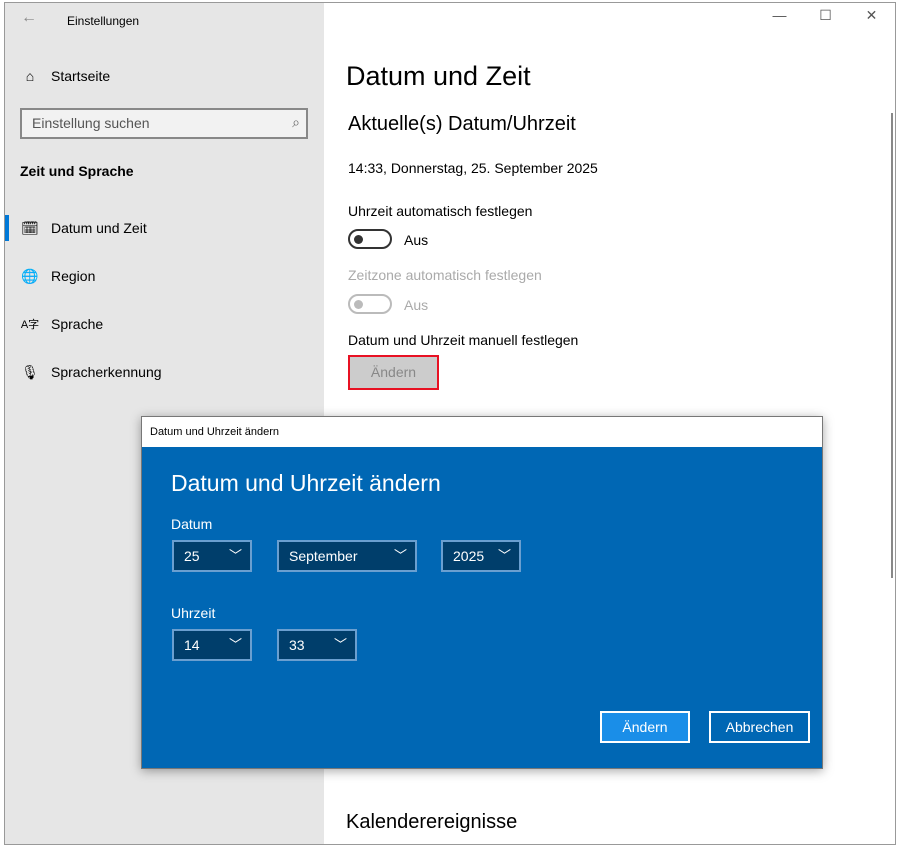 This screenshot has height=849, width=900. I want to click on dialog-title-bar: Datum und Uhrzeit ändern, so click(482, 432).